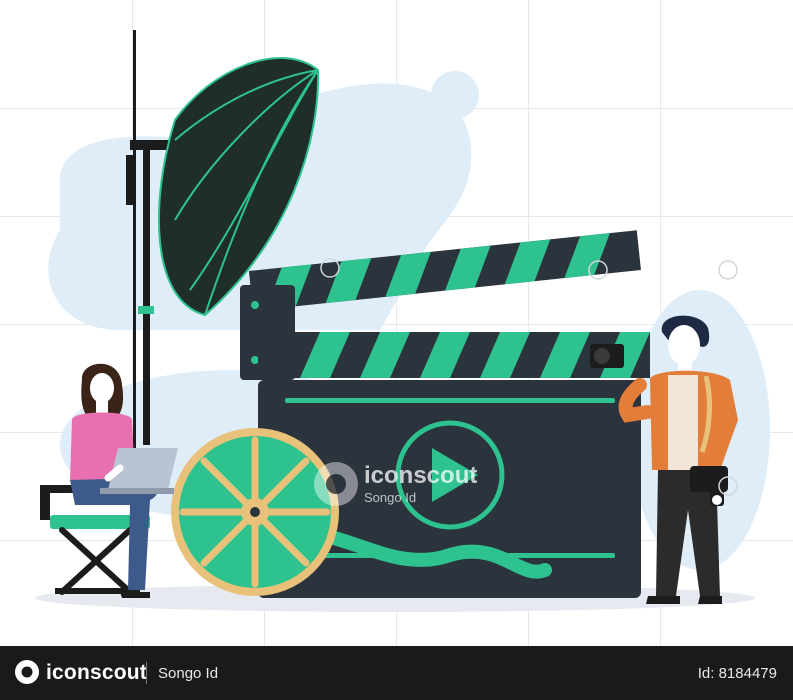  I want to click on camera-icon, so click(607, 356).